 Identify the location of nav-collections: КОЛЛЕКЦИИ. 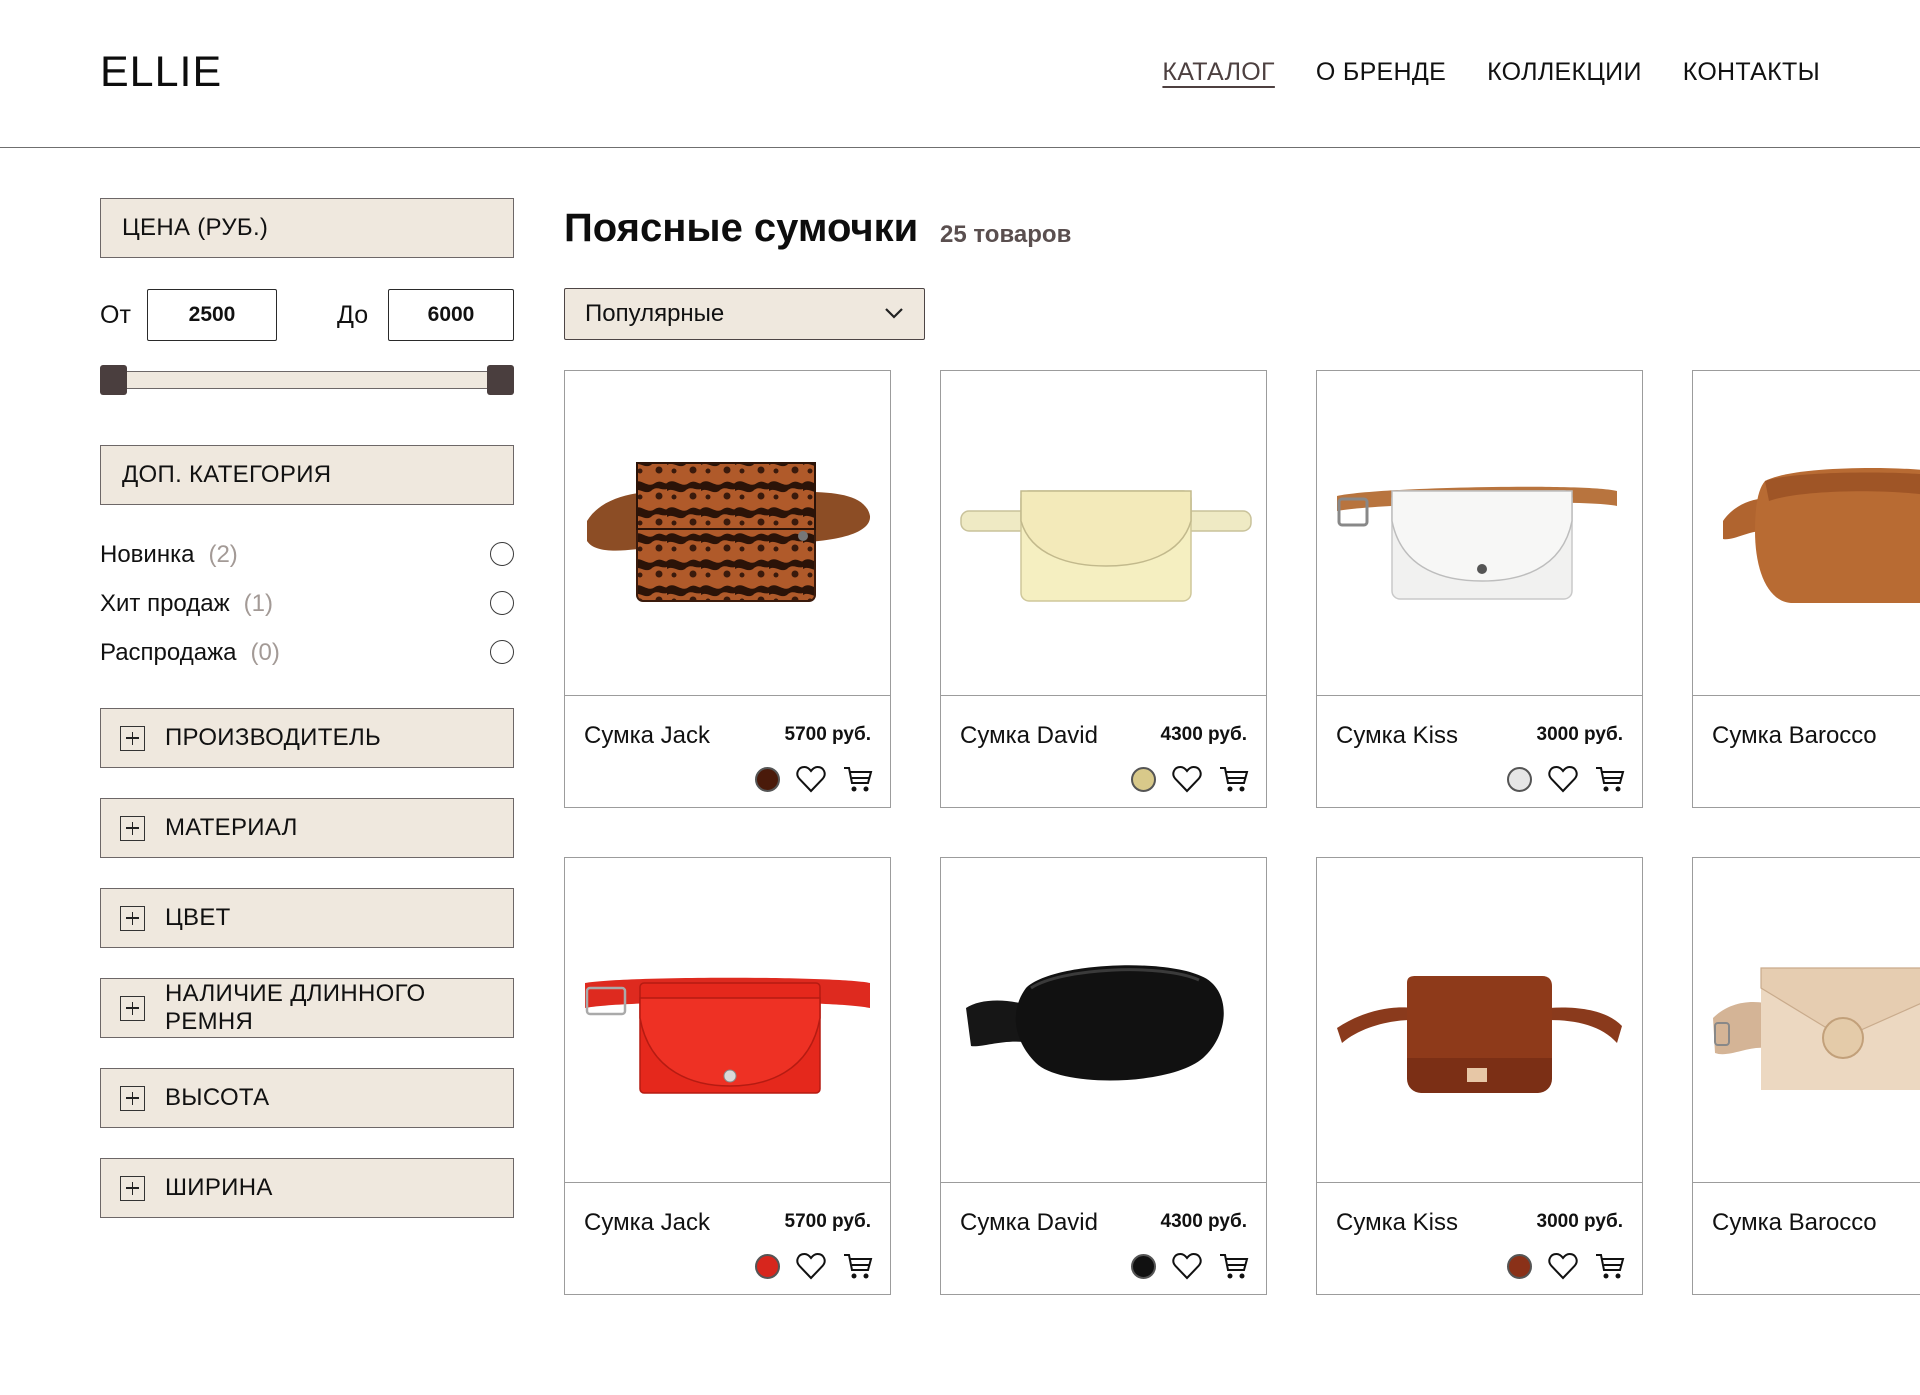
(1564, 72).